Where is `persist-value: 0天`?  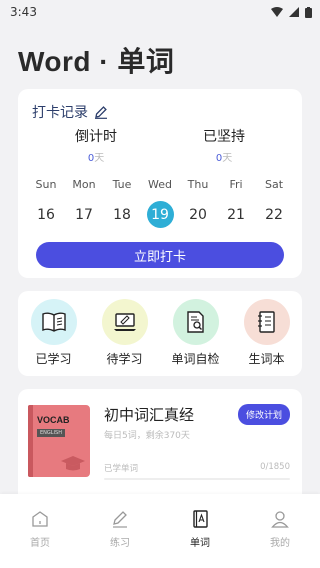
persist-value: 0天 is located at coordinates (224, 158).